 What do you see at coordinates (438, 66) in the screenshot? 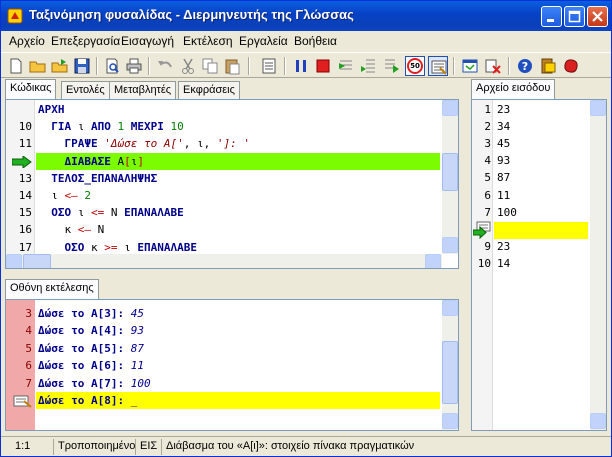
I see `input-file-toggle-button` at bounding box center [438, 66].